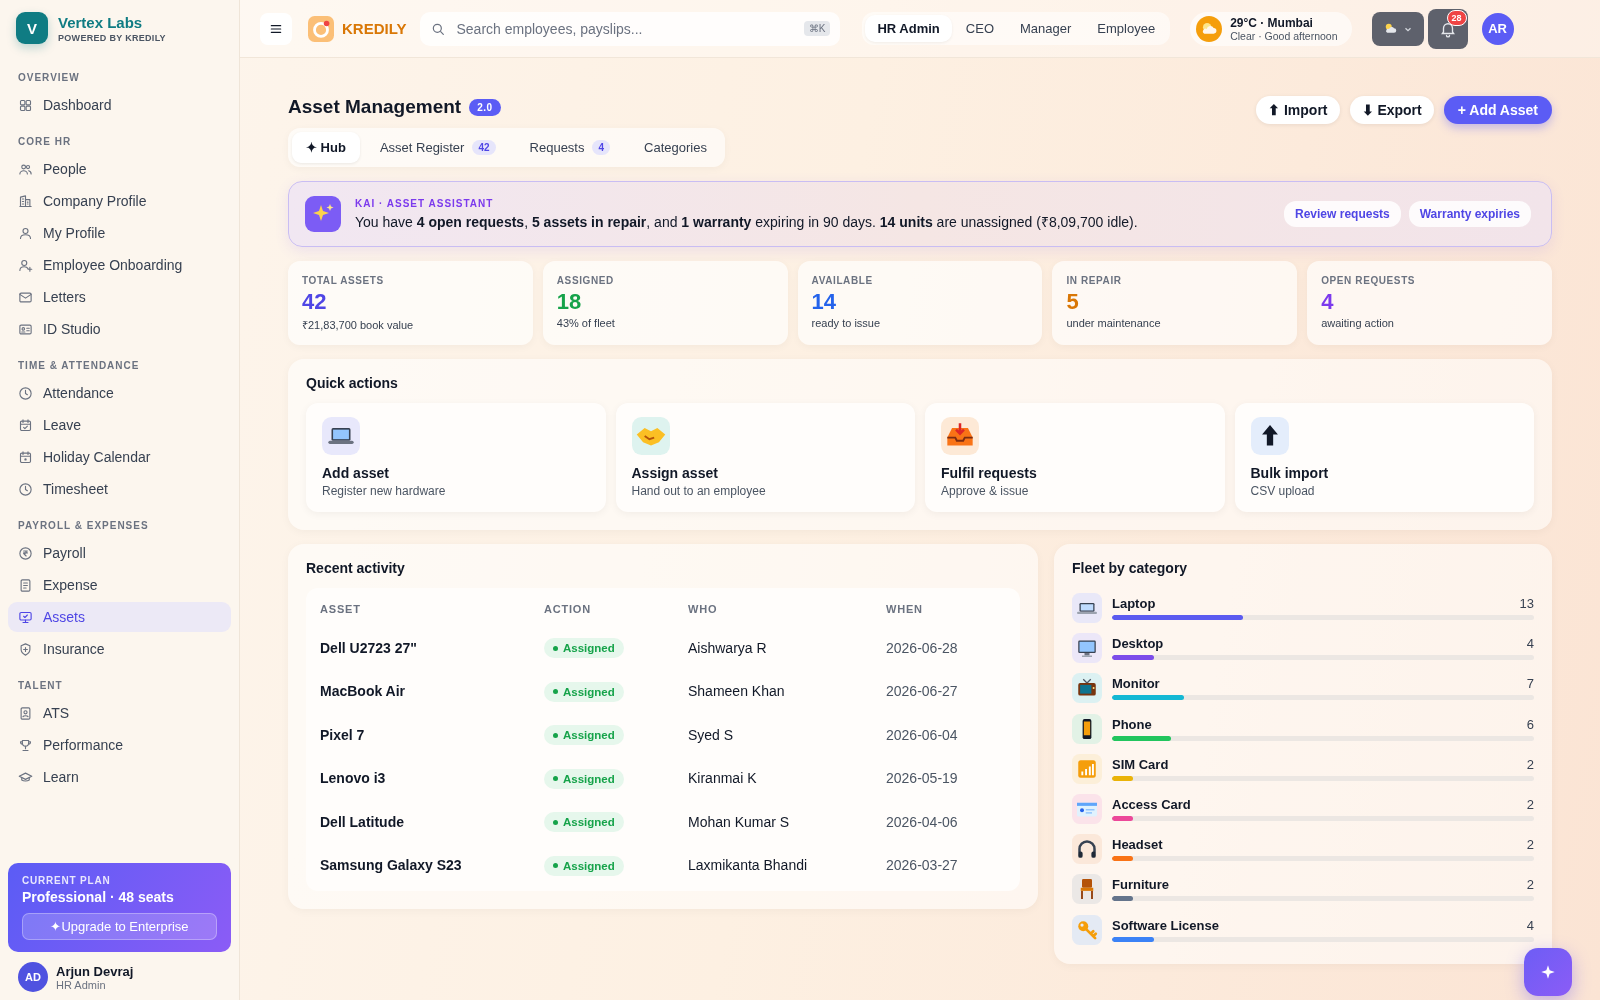 The image size is (1600, 1000). I want to click on stat-value: 18, so click(569, 302).